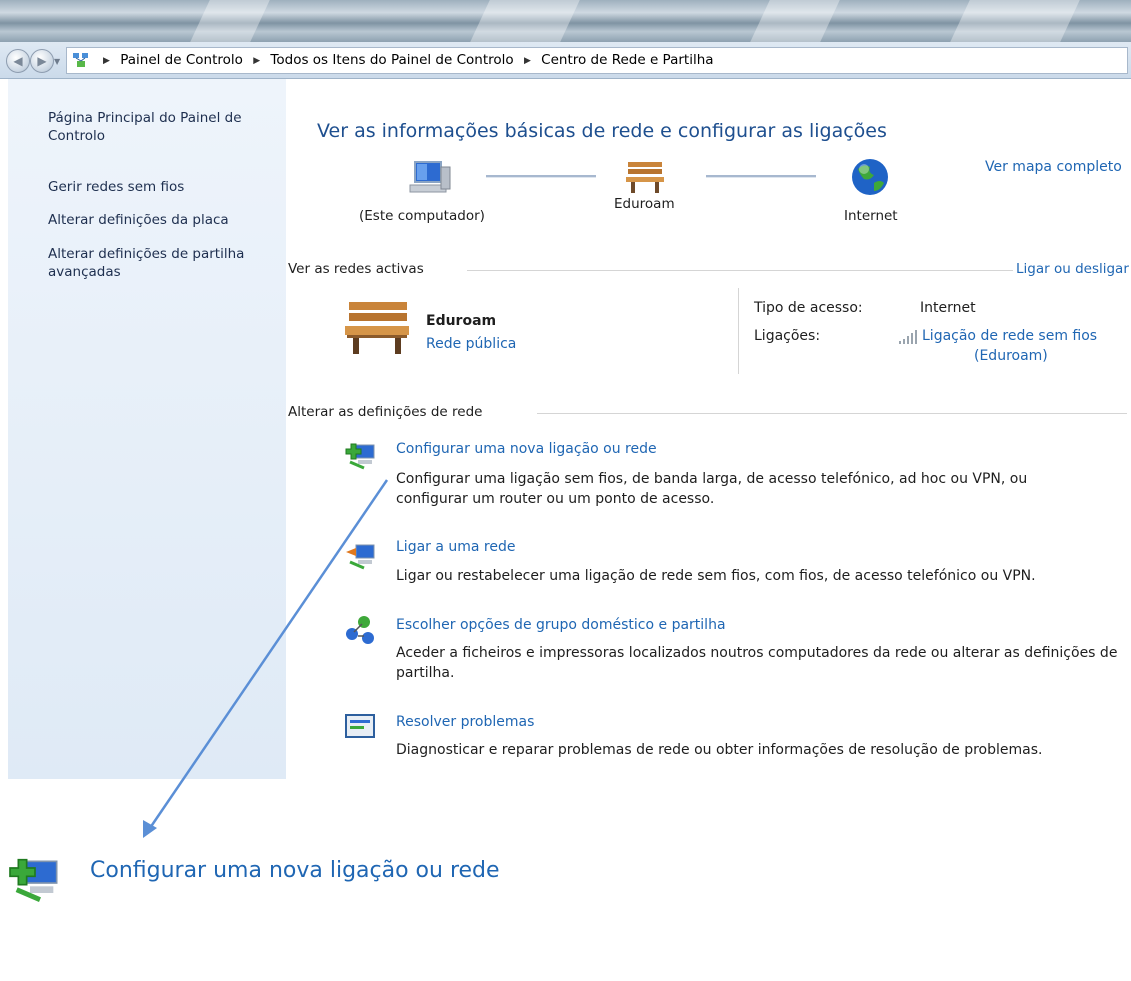 The height and width of the screenshot is (981, 1131). I want to click on new-connection-icon, so click(360, 456).